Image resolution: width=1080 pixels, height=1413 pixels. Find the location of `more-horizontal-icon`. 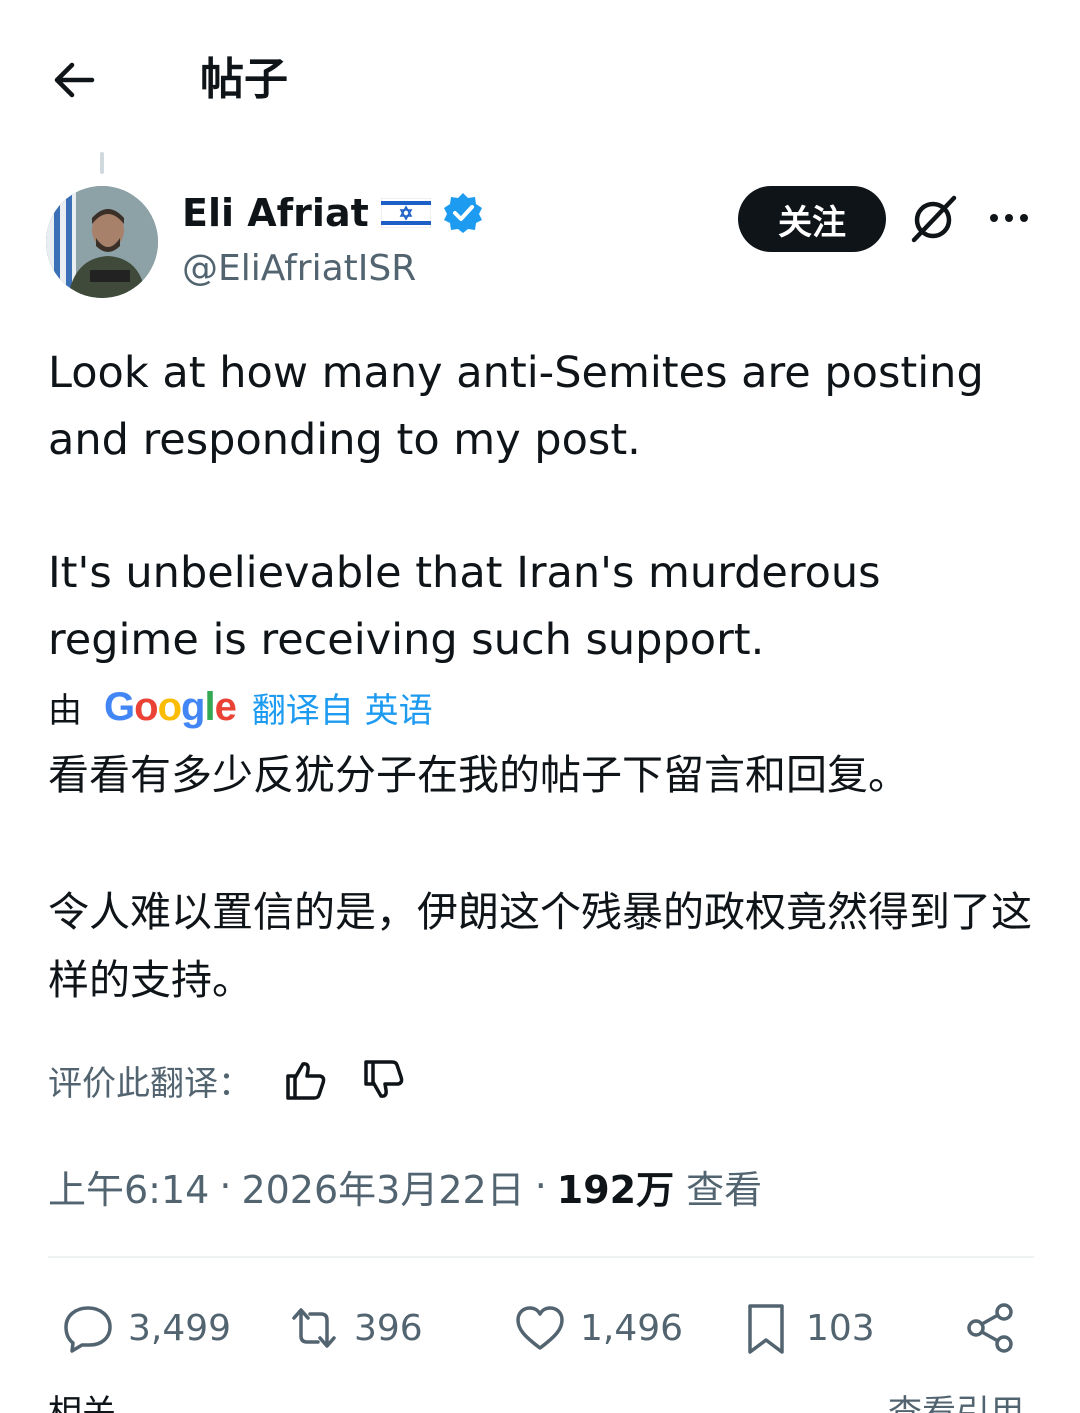

more-horizontal-icon is located at coordinates (1009, 218).